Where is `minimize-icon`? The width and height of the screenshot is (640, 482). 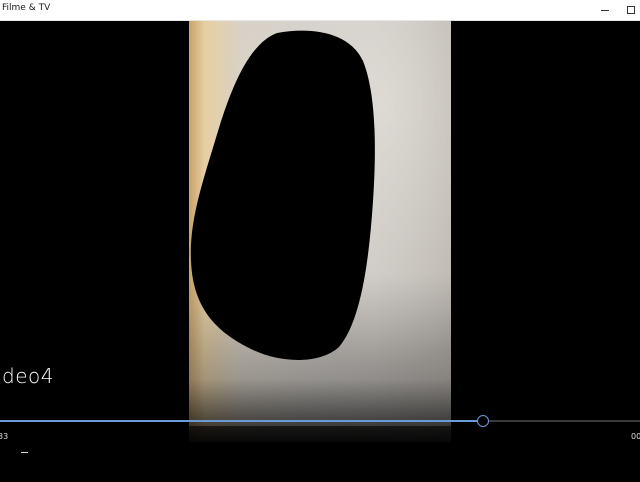
minimize-icon is located at coordinates (605, 10).